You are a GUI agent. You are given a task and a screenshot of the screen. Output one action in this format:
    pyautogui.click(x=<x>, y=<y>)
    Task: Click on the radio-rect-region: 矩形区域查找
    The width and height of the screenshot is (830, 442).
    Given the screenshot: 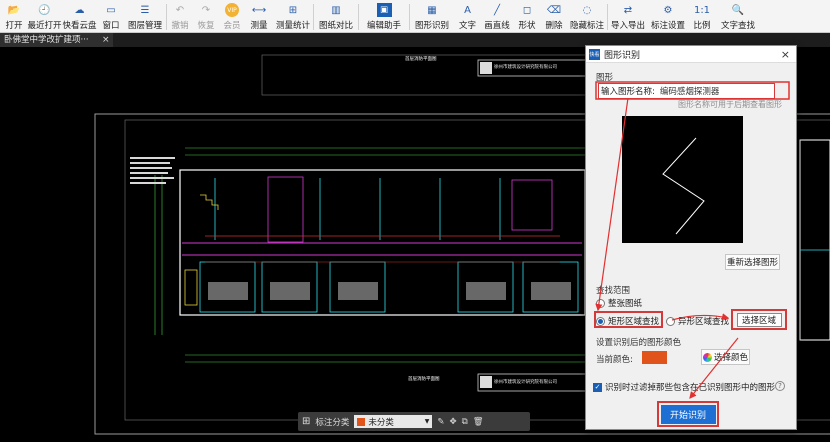 What is the action you would take?
    pyautogui.click(x=627, y=321)
    